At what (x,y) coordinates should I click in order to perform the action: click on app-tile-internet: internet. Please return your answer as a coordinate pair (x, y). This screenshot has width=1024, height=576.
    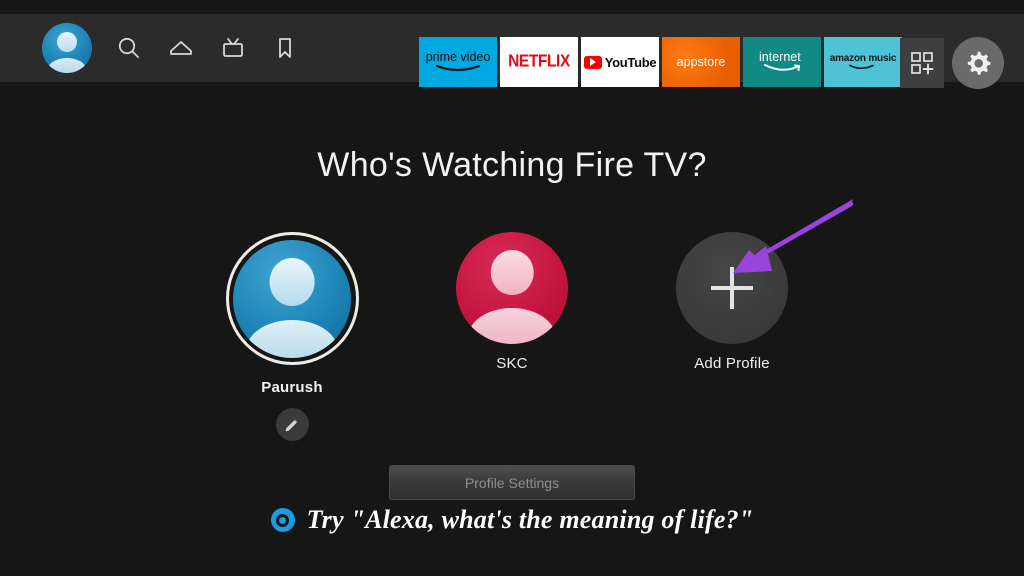
    Looking at the image, I should click on (782, 62).